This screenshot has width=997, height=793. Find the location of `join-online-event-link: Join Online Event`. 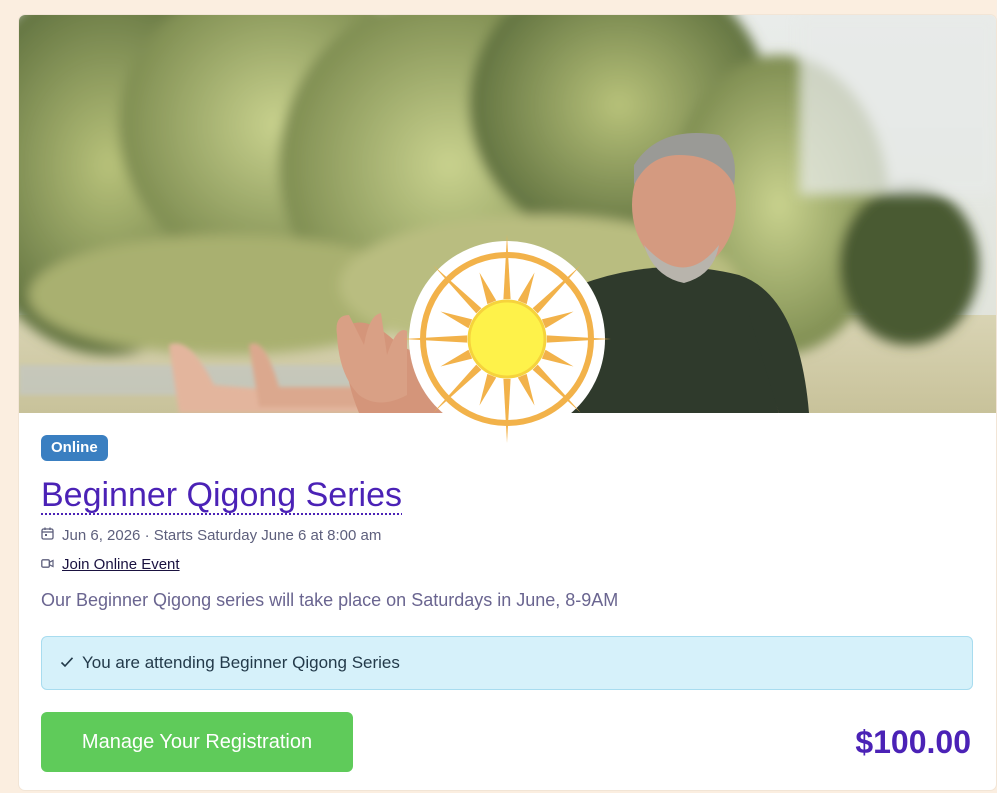

join-online-event-link: Join Online Event is located at coordinates (121, 564).